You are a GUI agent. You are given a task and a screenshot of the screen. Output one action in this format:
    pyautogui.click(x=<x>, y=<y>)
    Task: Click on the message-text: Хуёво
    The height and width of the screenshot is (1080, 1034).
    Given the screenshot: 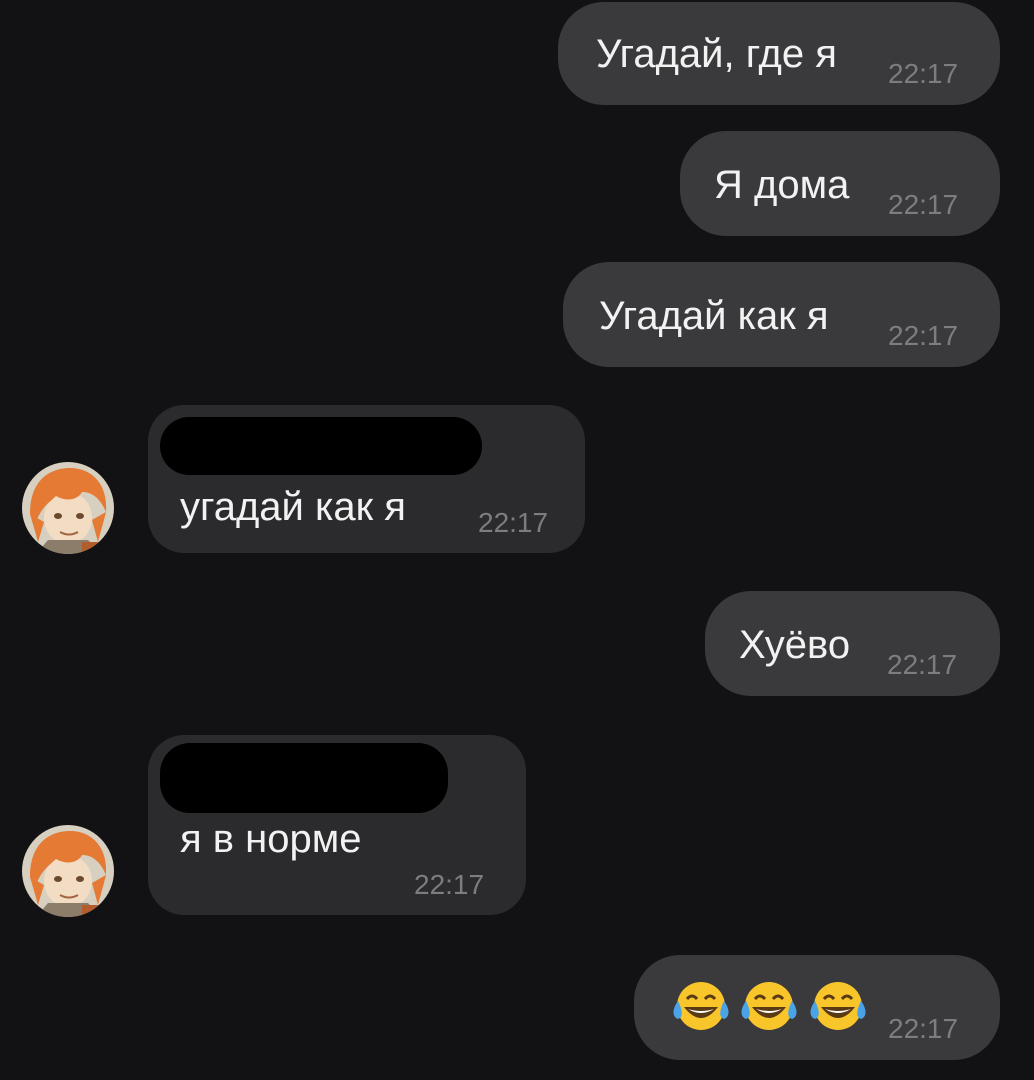 What is the action you would take?
    pyautogui.click(x=795, y=645)
    